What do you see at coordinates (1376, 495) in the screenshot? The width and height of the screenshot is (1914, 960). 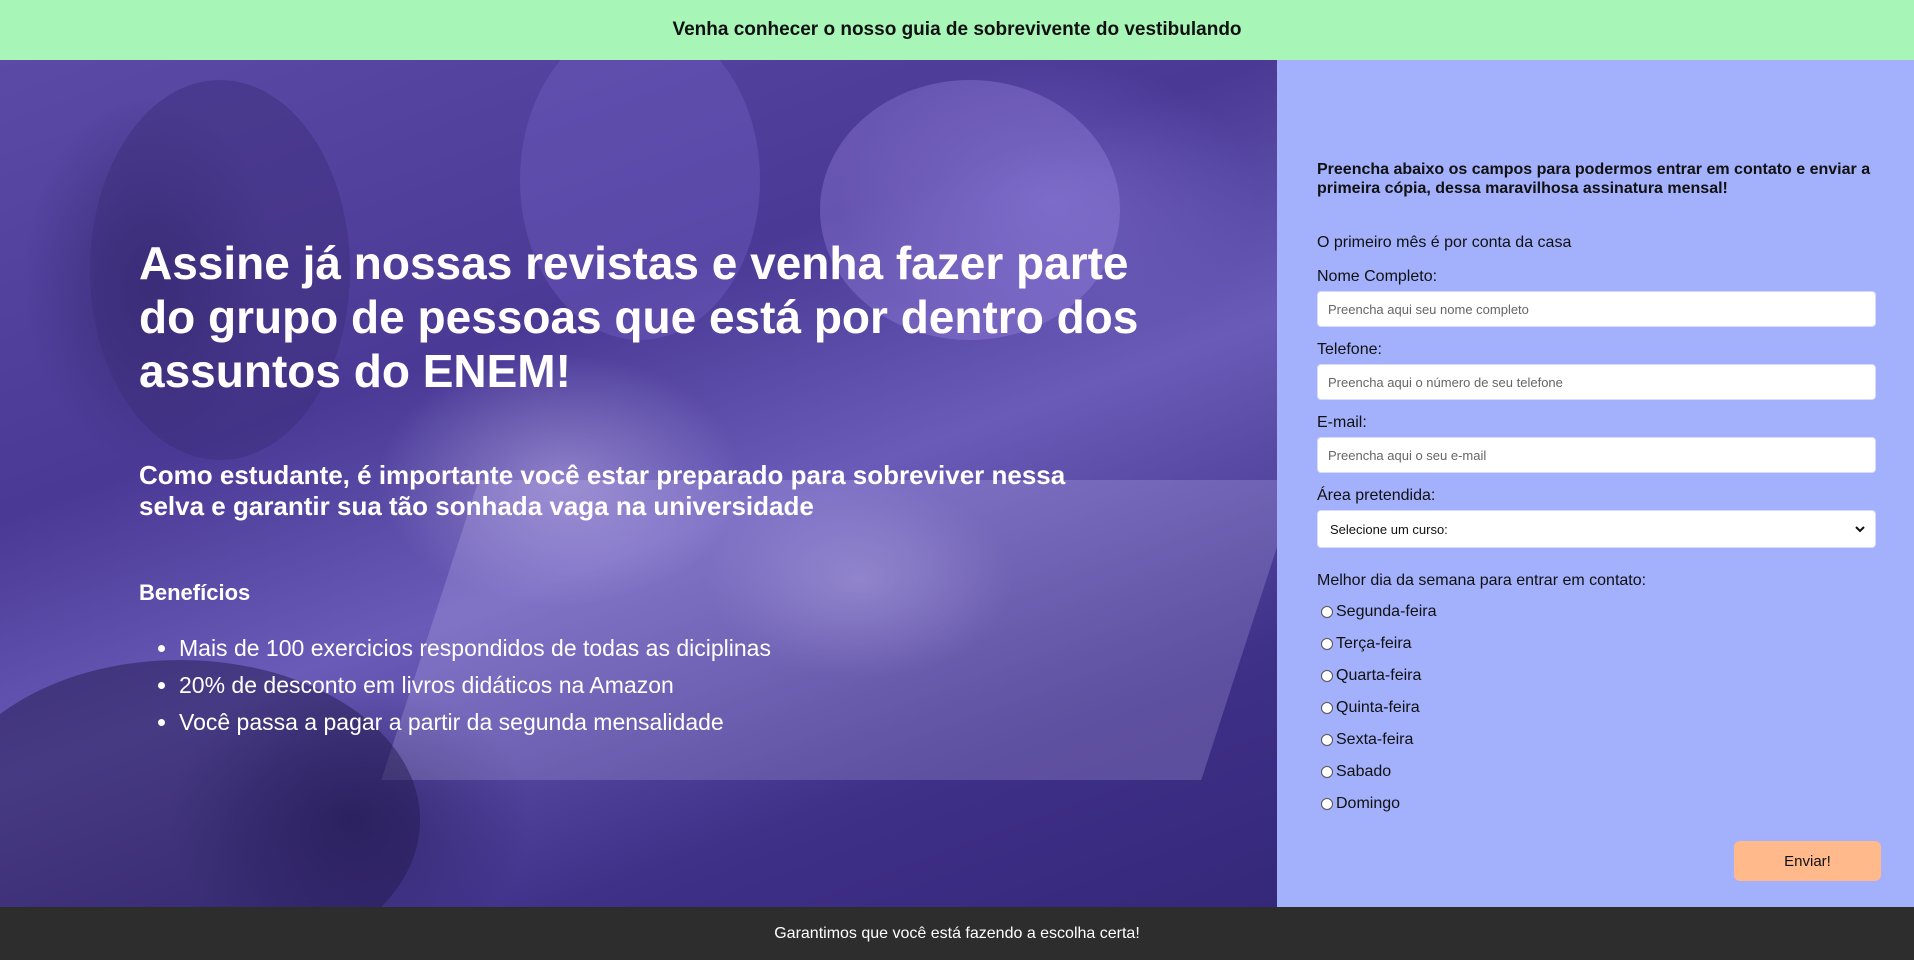 I see `area-label: Área pretendida:` at bounding box center [1376, 495].